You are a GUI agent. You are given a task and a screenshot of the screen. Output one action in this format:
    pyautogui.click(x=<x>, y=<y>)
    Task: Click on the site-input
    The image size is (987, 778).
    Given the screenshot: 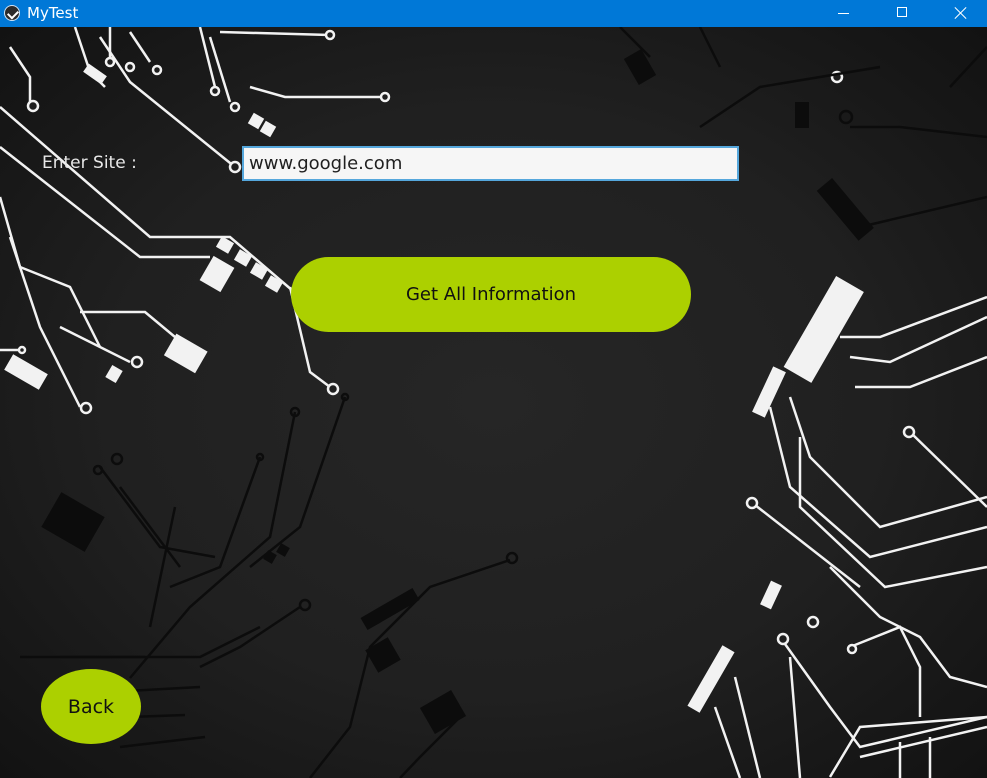 What is the action you would take?
    pyautogui.click(x=490, y=163)
    